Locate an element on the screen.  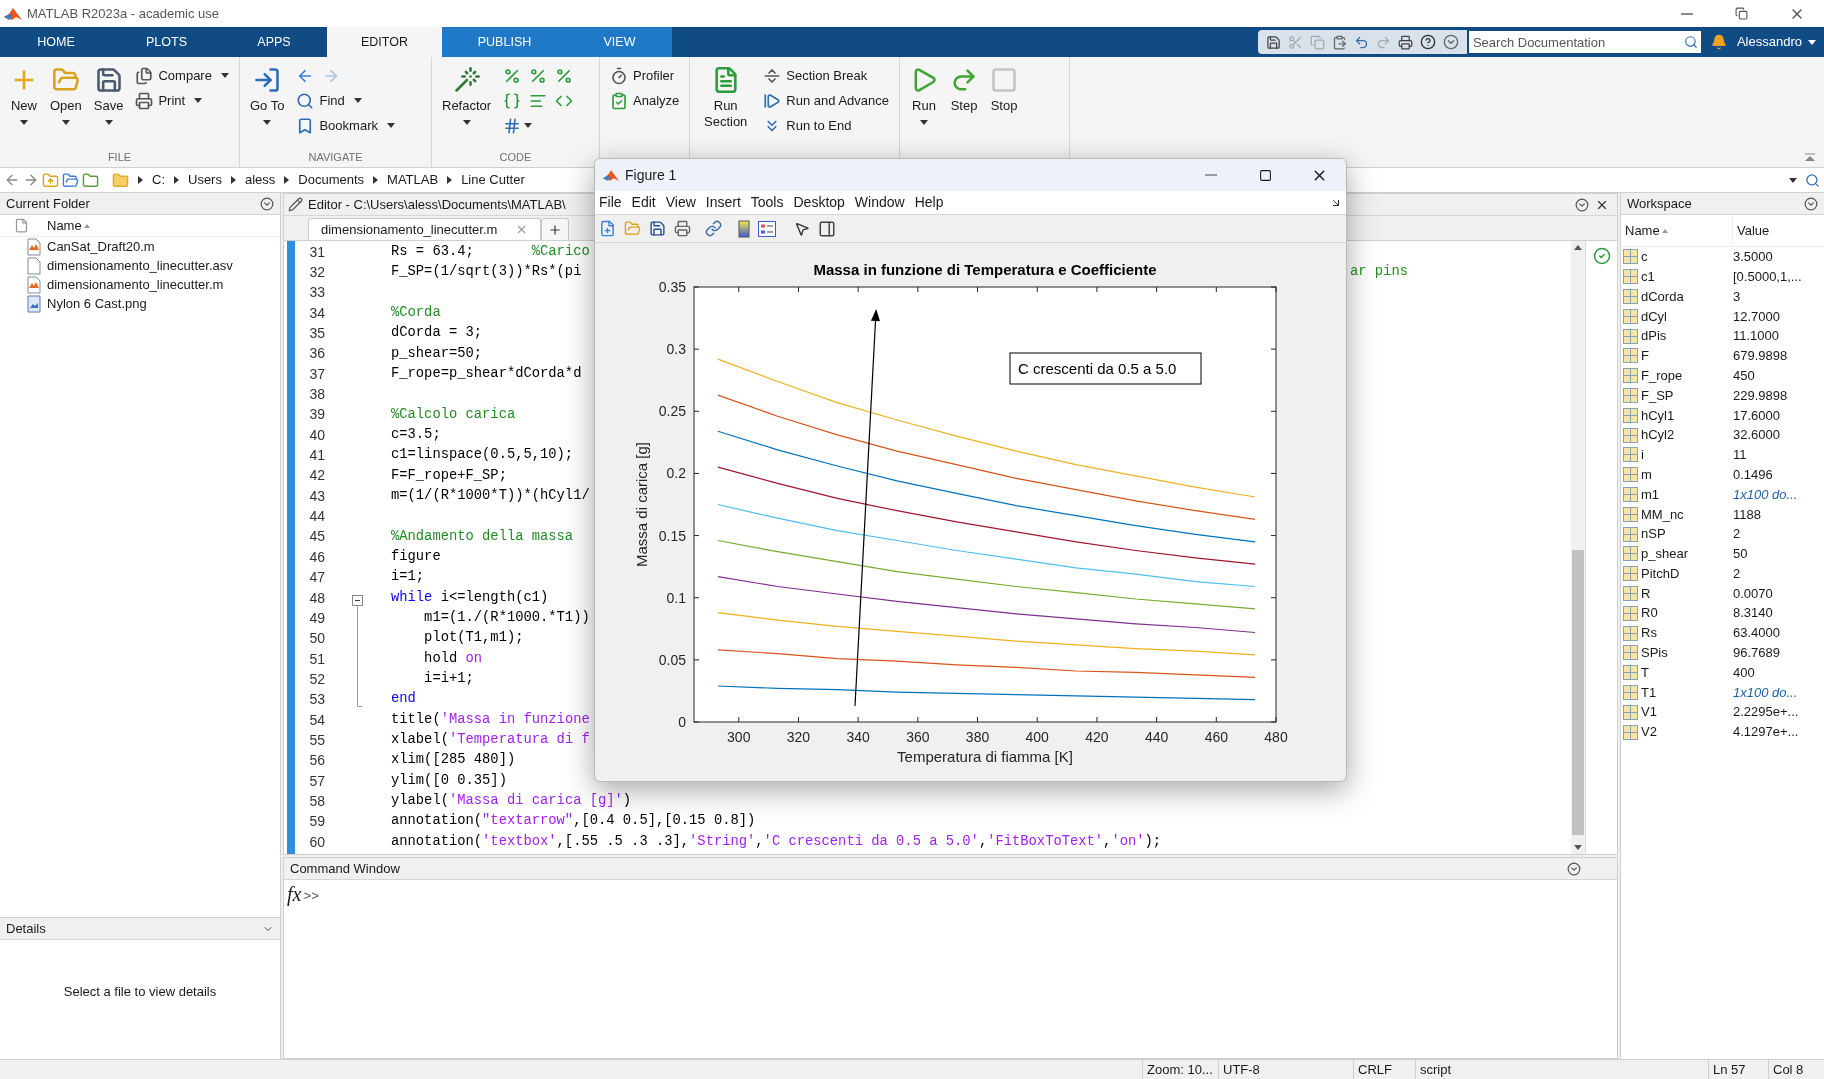
ribbon-tab: VIEW is located at coordinates (619, 42).